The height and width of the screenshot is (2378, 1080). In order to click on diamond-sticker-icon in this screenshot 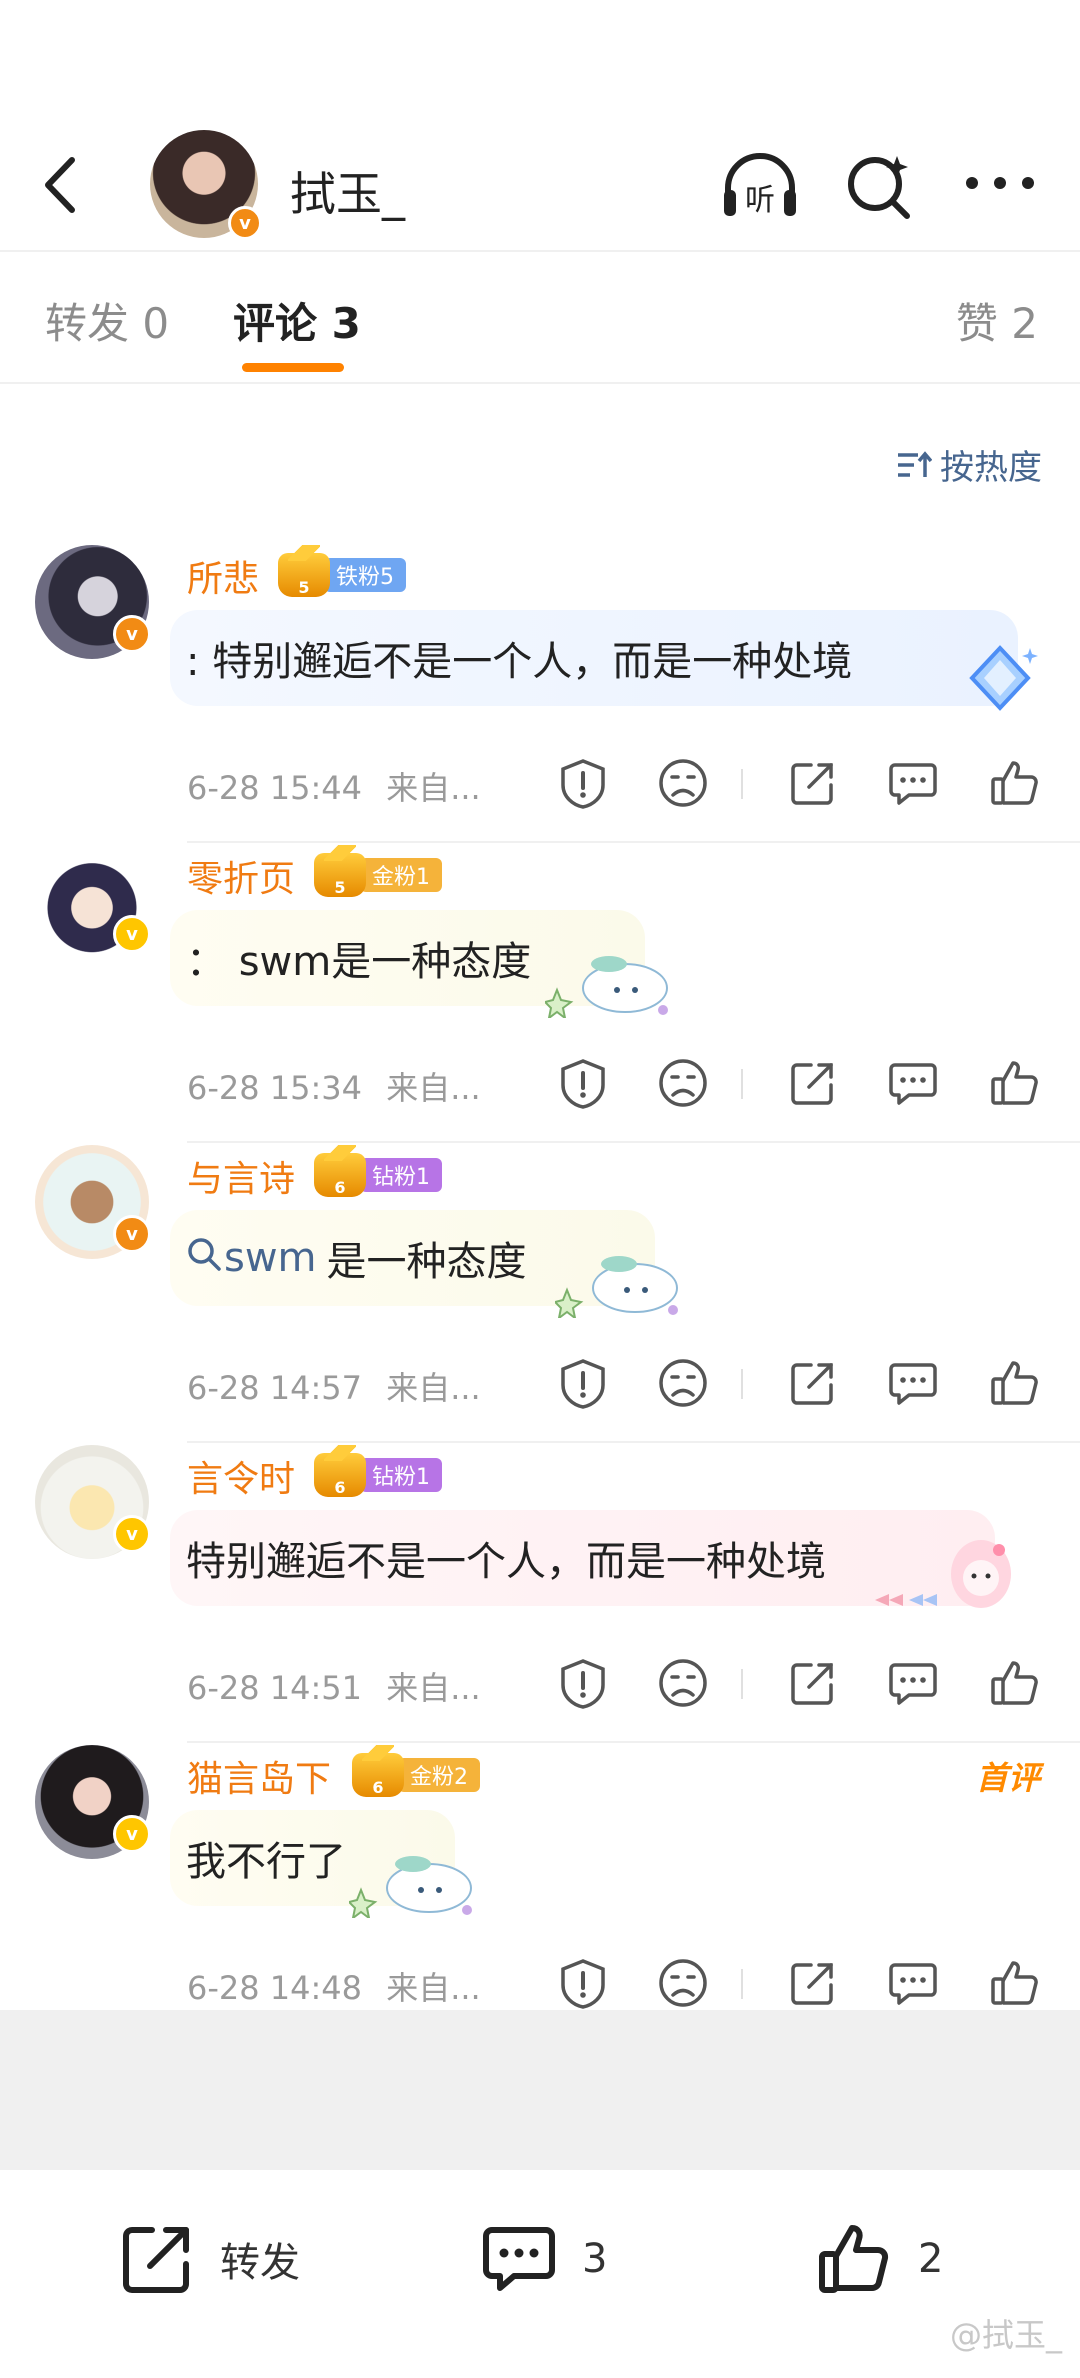, I will do `click(1003, 678)`.